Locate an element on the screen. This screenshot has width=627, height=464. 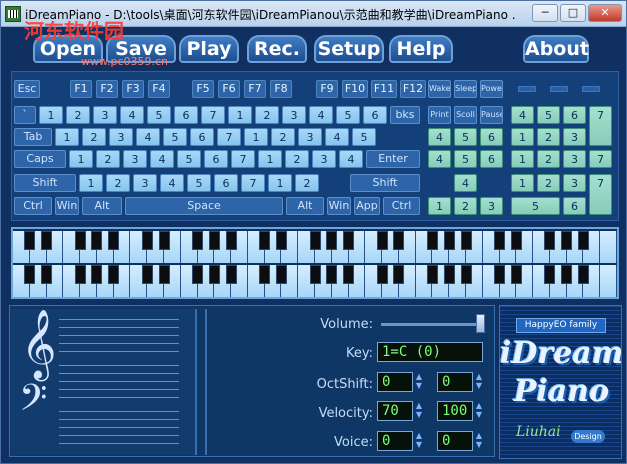
key-4: 4 is located at coordinates (132, 115).